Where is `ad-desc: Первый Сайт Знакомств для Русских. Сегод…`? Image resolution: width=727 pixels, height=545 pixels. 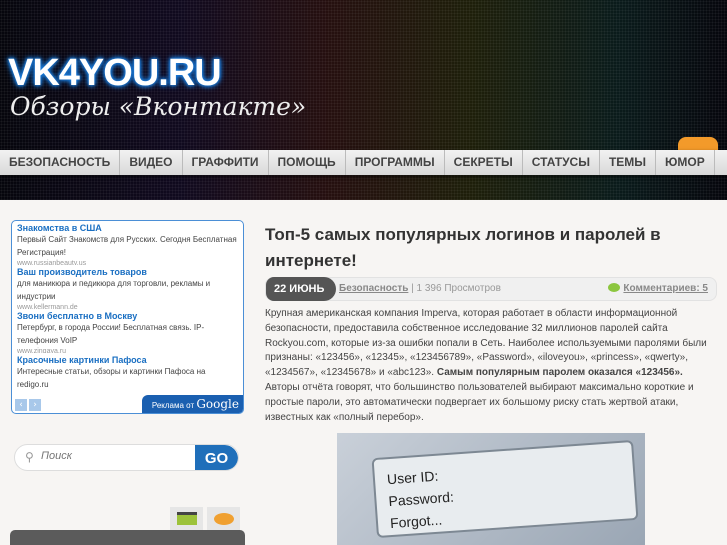 ad-desc: Первый Сайт Знакомств для Русских. Сегод… is located at coordinates (127, 246).